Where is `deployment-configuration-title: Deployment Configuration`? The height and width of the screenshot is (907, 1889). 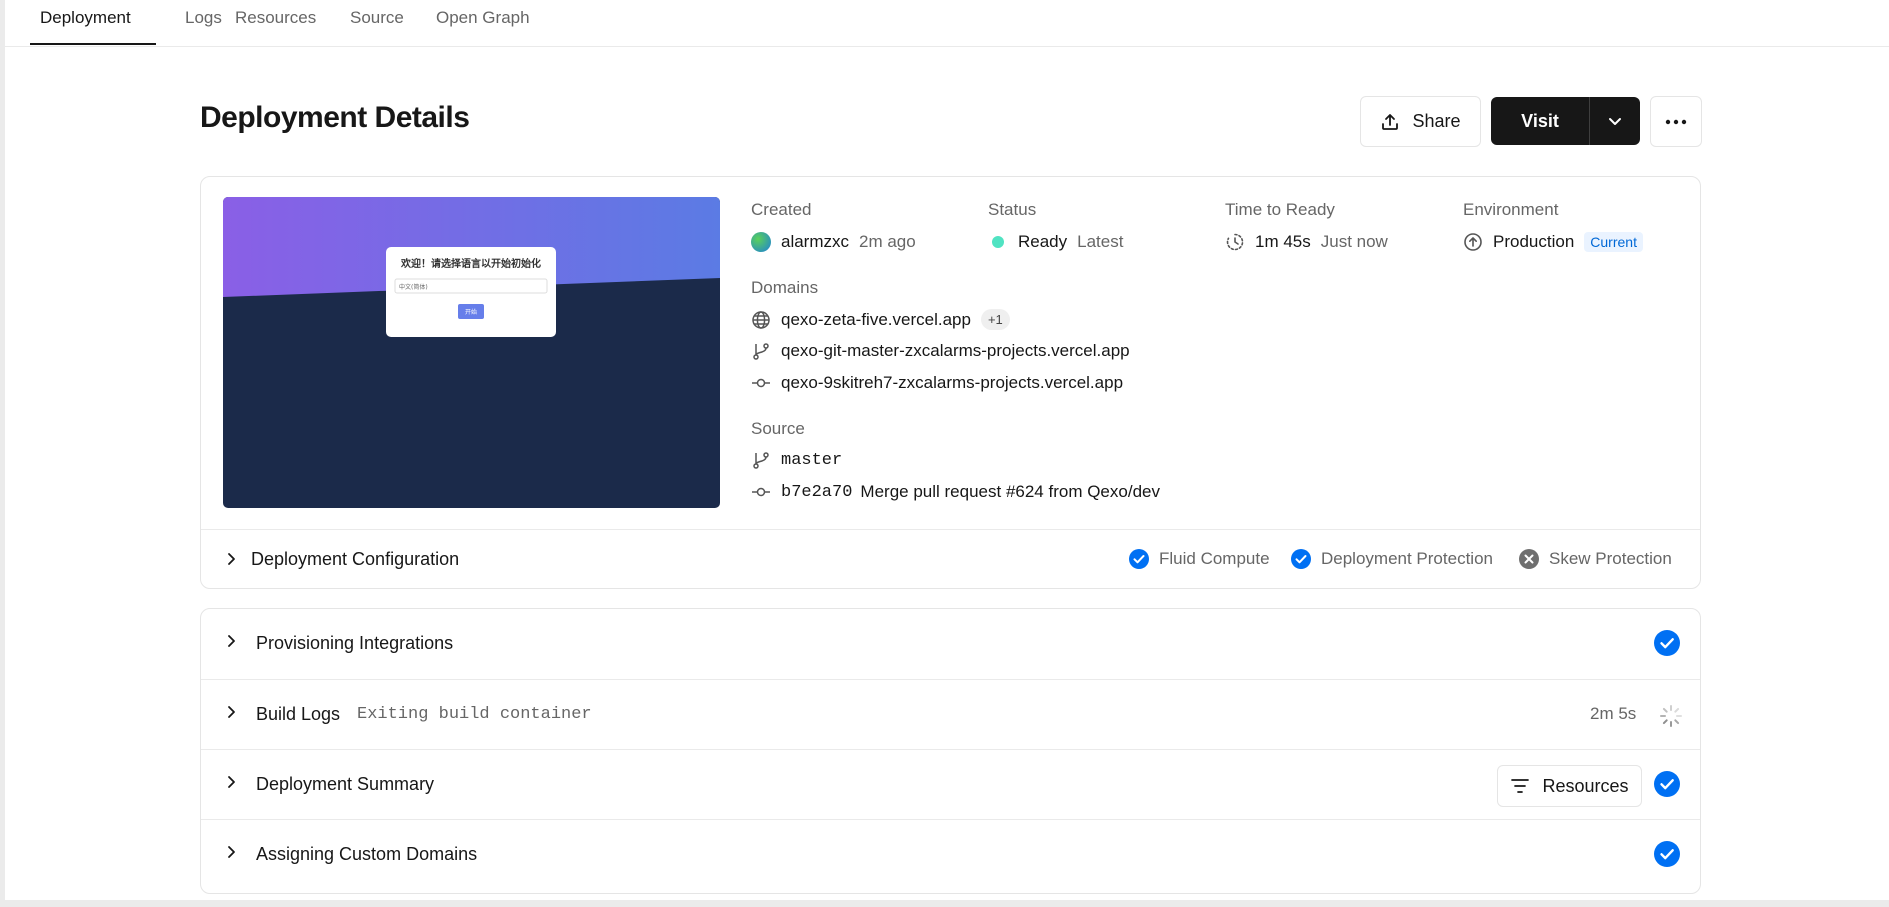 deployment-configuration-title: Deployment Configuration is located at coordinates (355, 559).